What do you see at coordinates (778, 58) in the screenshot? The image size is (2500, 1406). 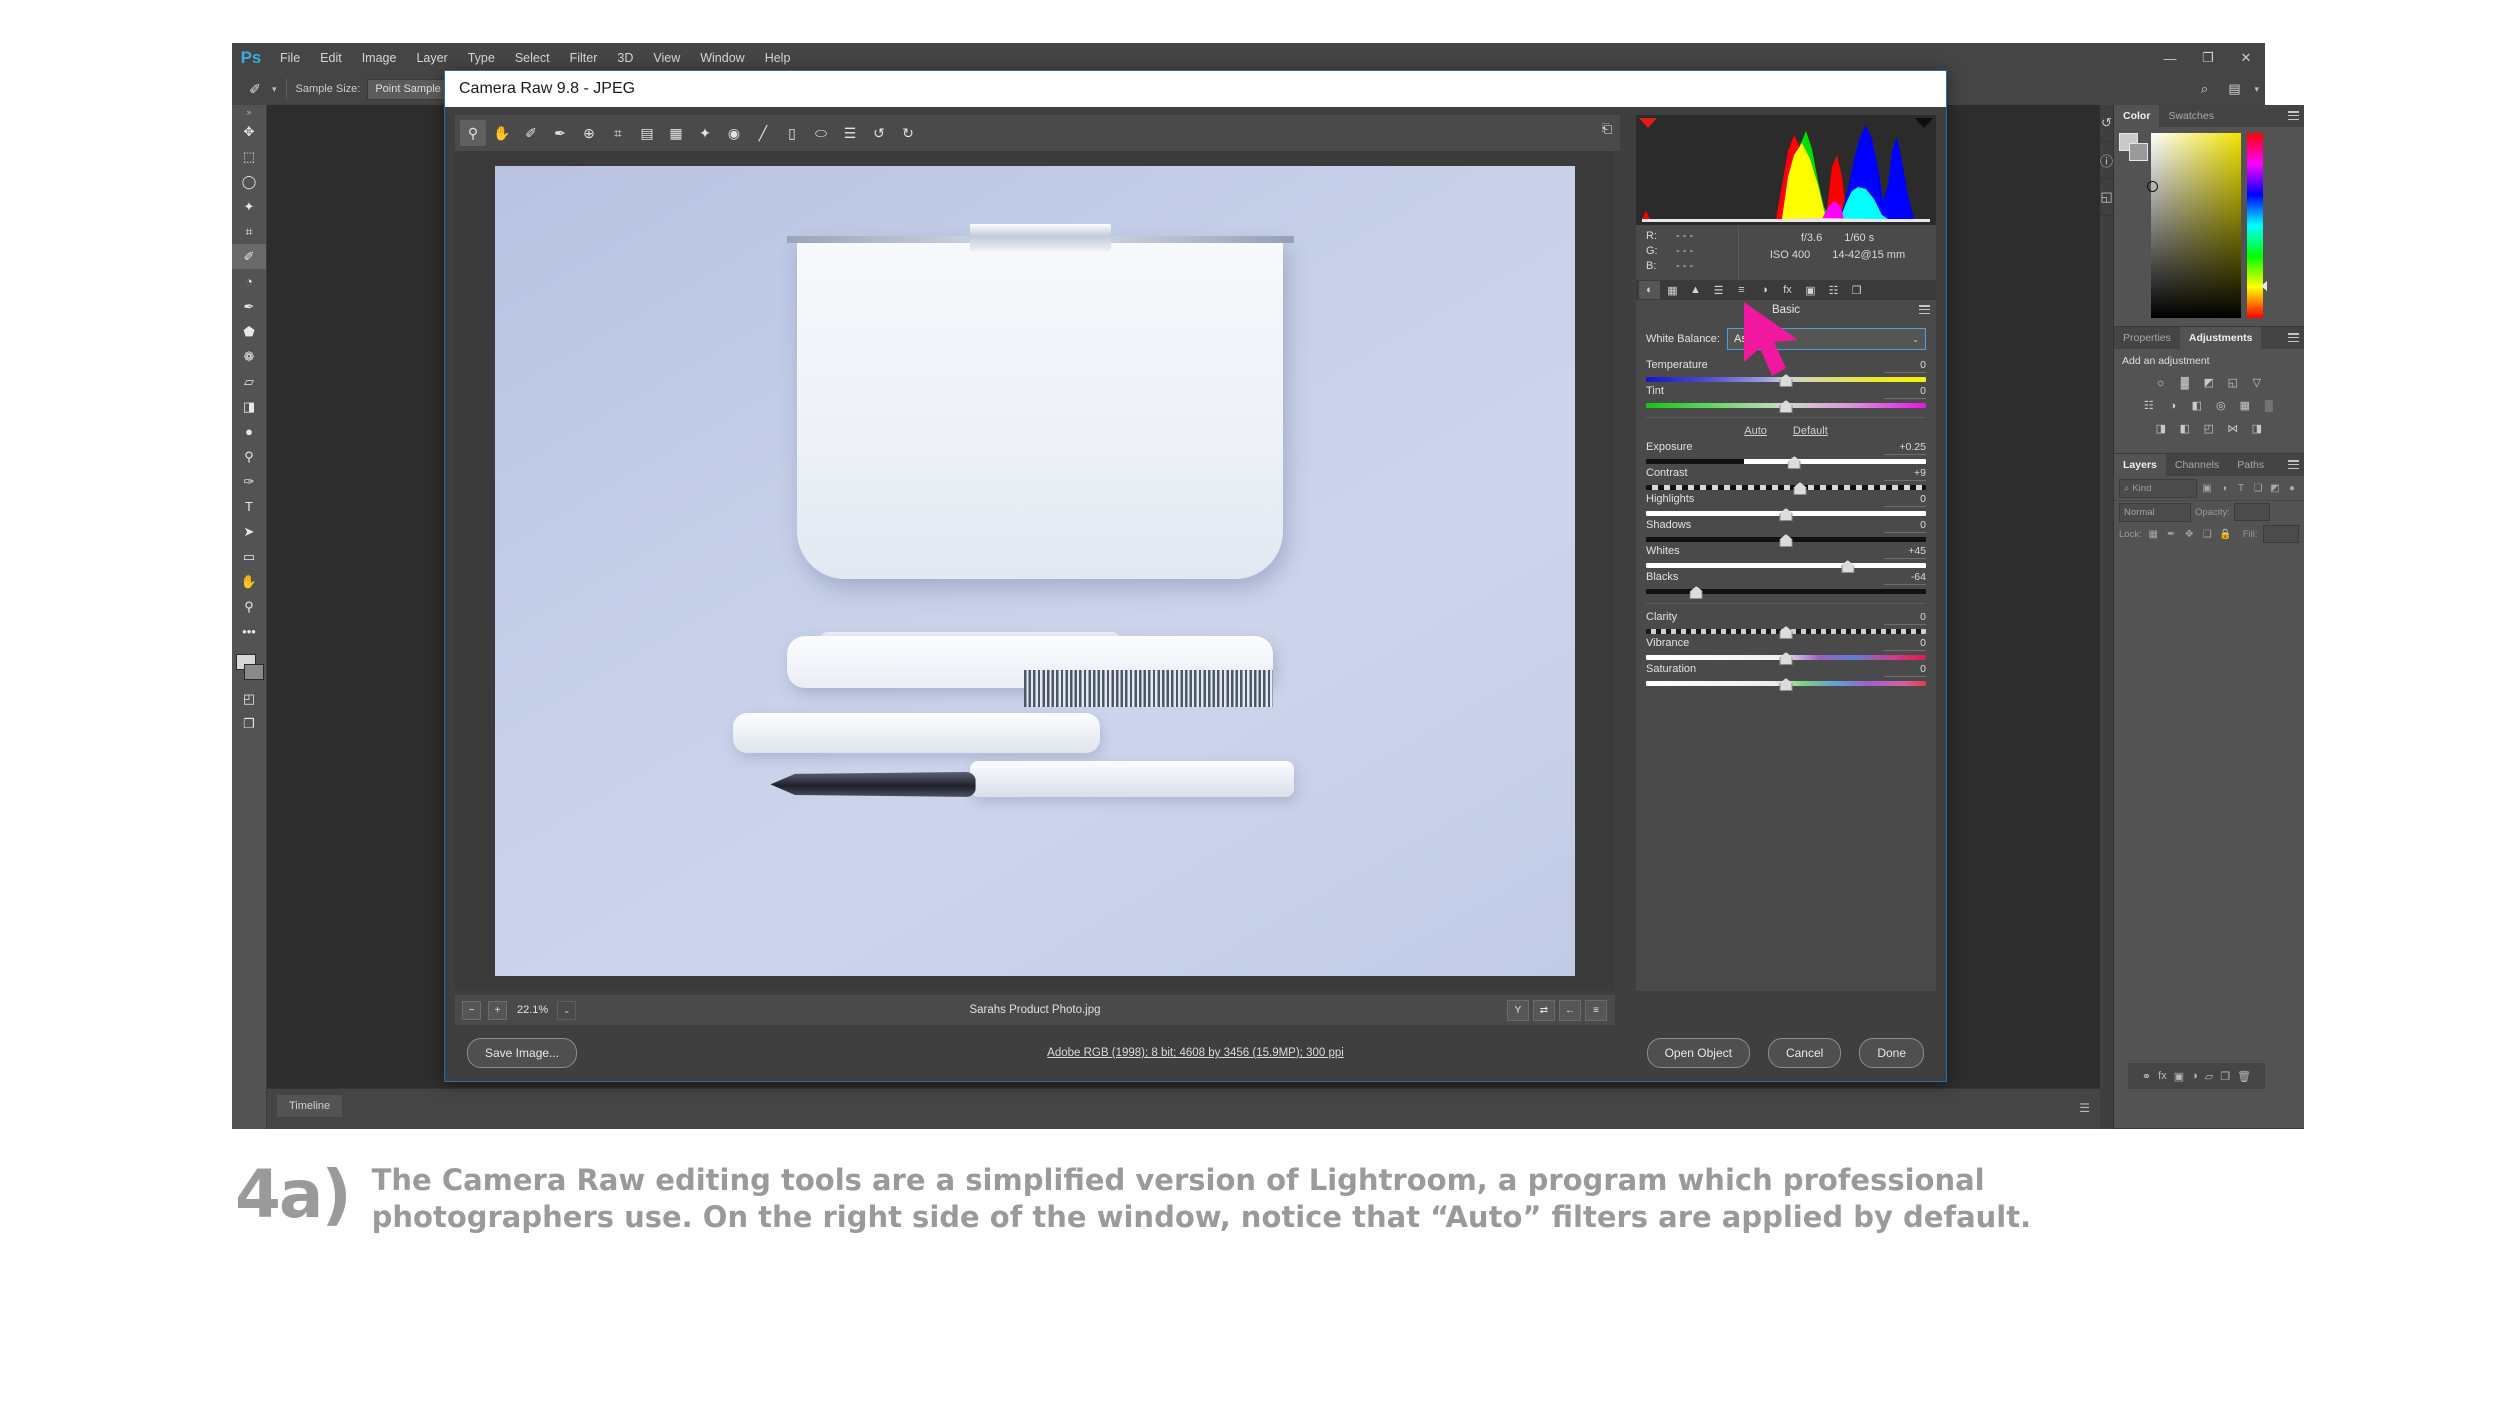 I see `menu-help: Help` at bounding box center [778, 58].